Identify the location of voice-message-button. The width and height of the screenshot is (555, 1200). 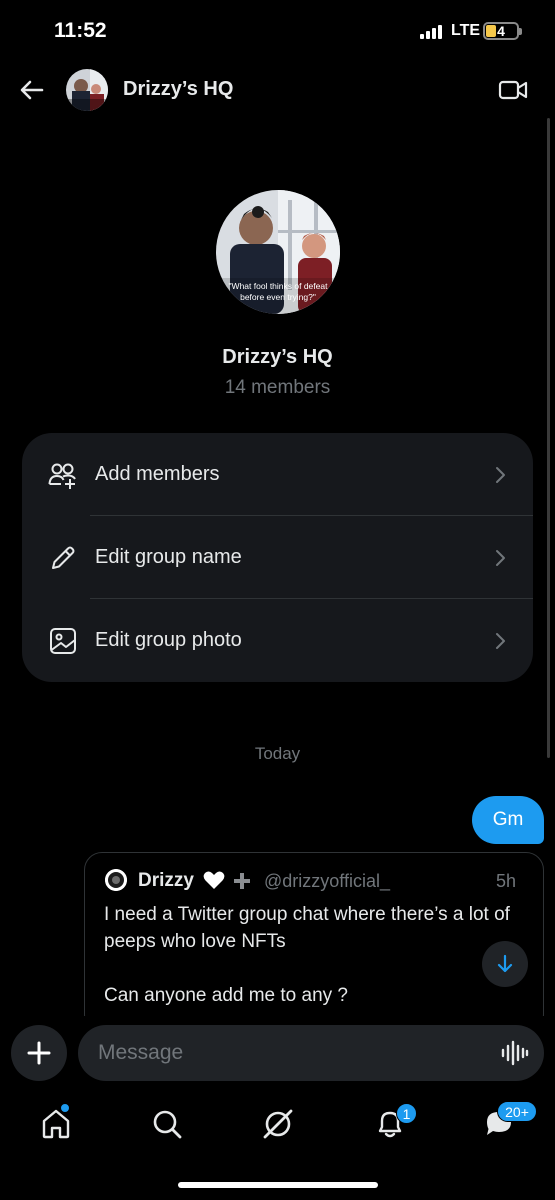
(515, 1053).